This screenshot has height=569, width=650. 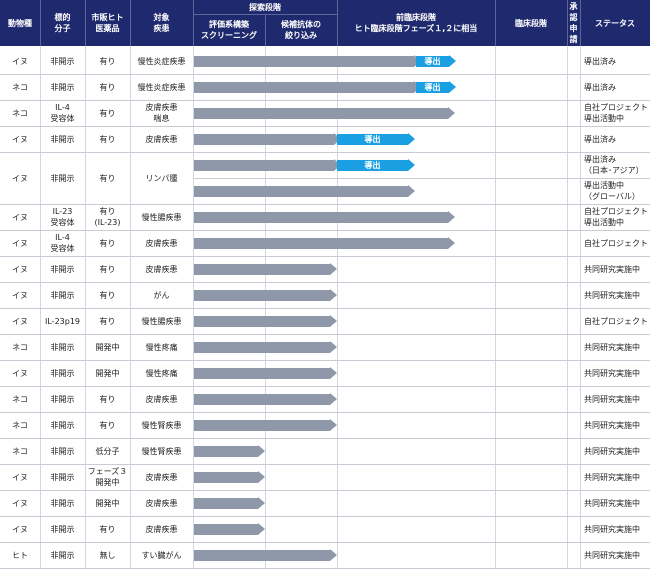 What do you see at coordinates (161, 425) in the screenshot?
I see `cell-disease: 慢性腎疾患` at bounding box center [161, 425].